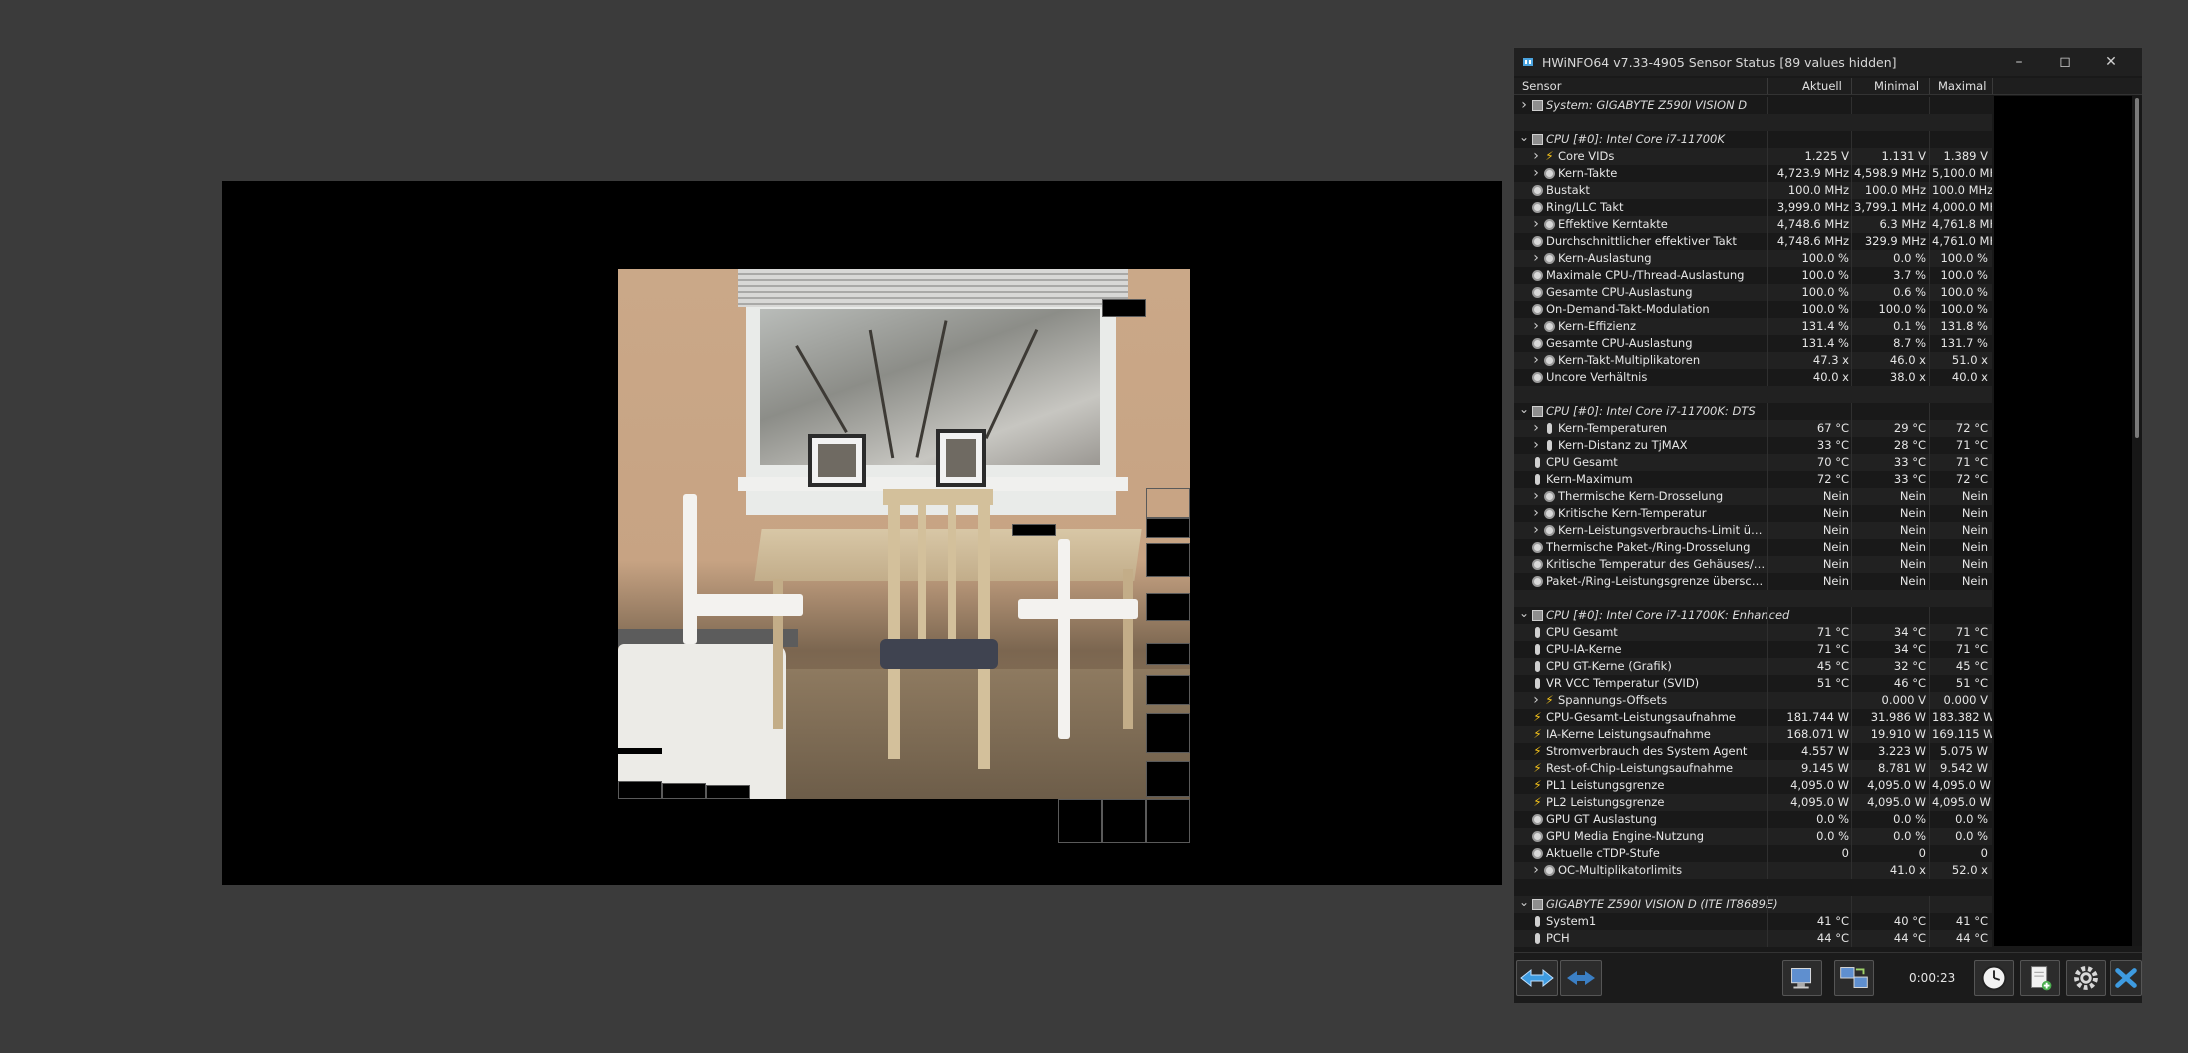  I want to click on blank-row, so click(1753, 122).